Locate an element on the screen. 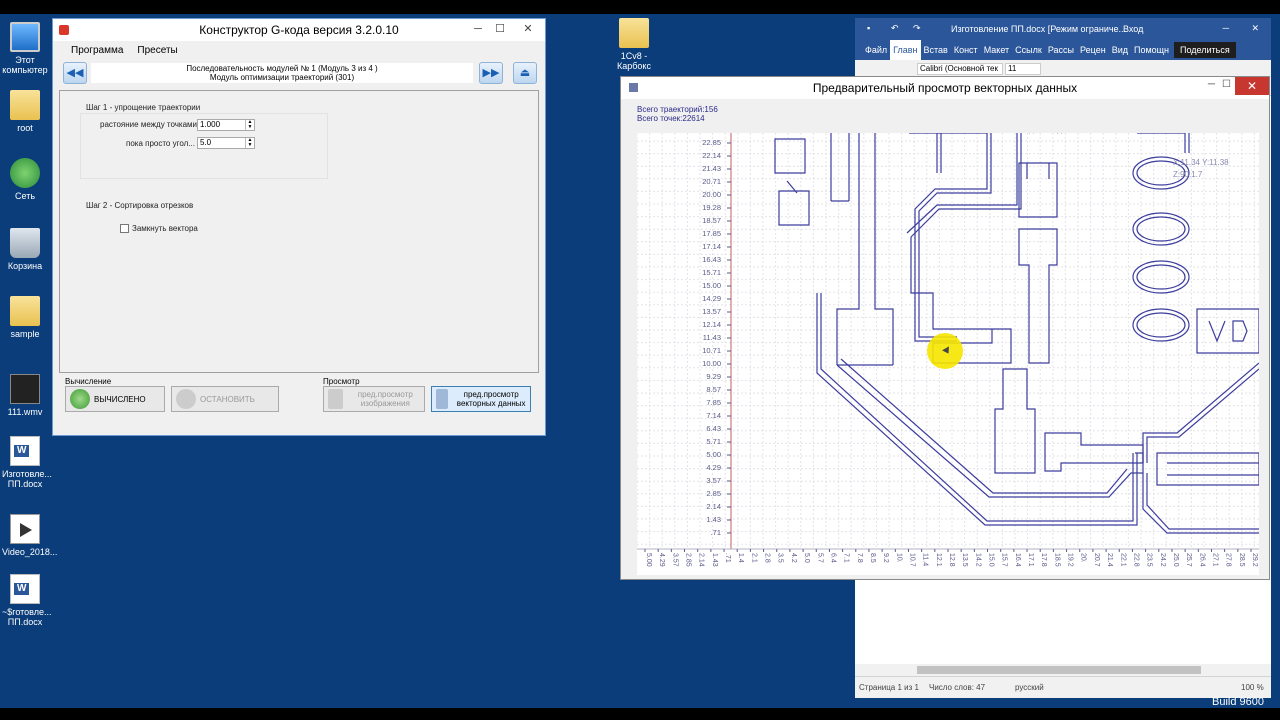  desktop-icon-111-wmv: 111.wmv is located at coordinates (25, 395).